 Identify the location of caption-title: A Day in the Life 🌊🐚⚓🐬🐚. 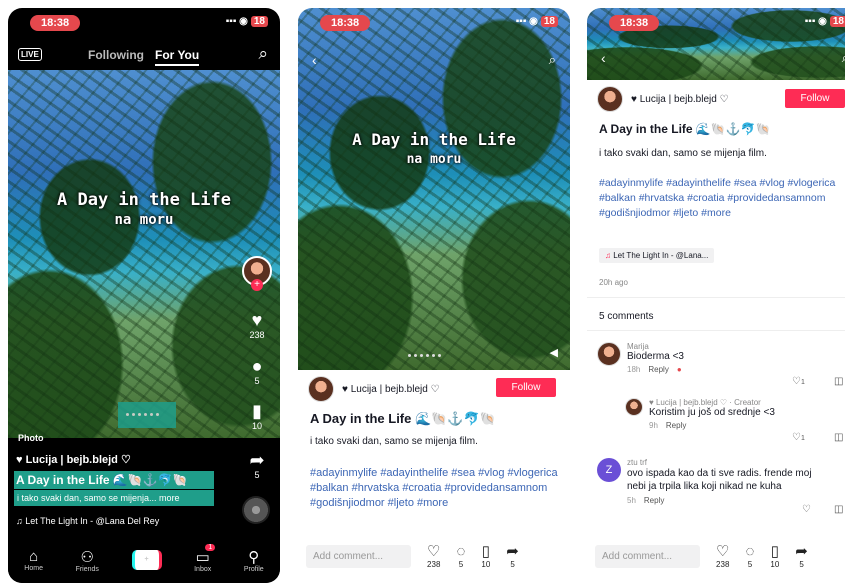
(114, 480).